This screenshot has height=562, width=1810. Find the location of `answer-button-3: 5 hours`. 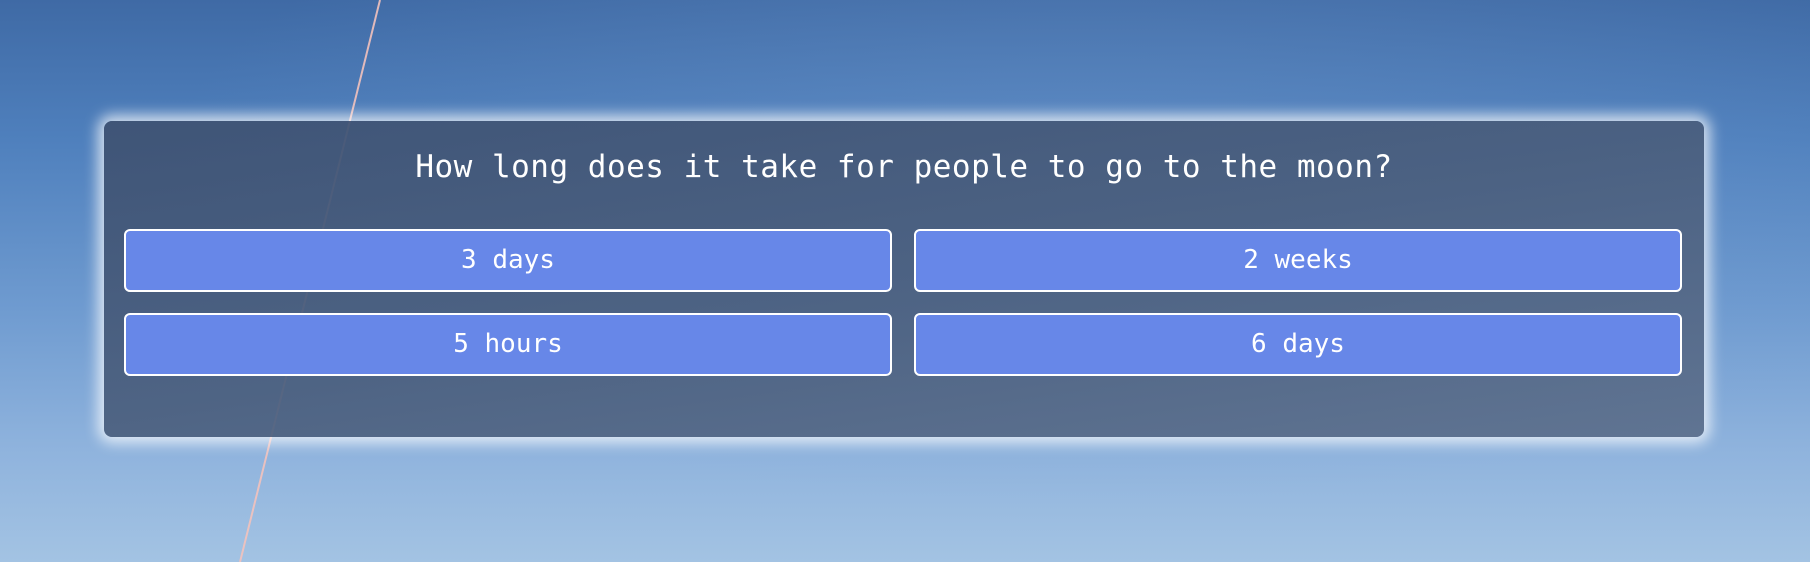

answer-button-3: 5 hours is located at coordinates (508, 344).